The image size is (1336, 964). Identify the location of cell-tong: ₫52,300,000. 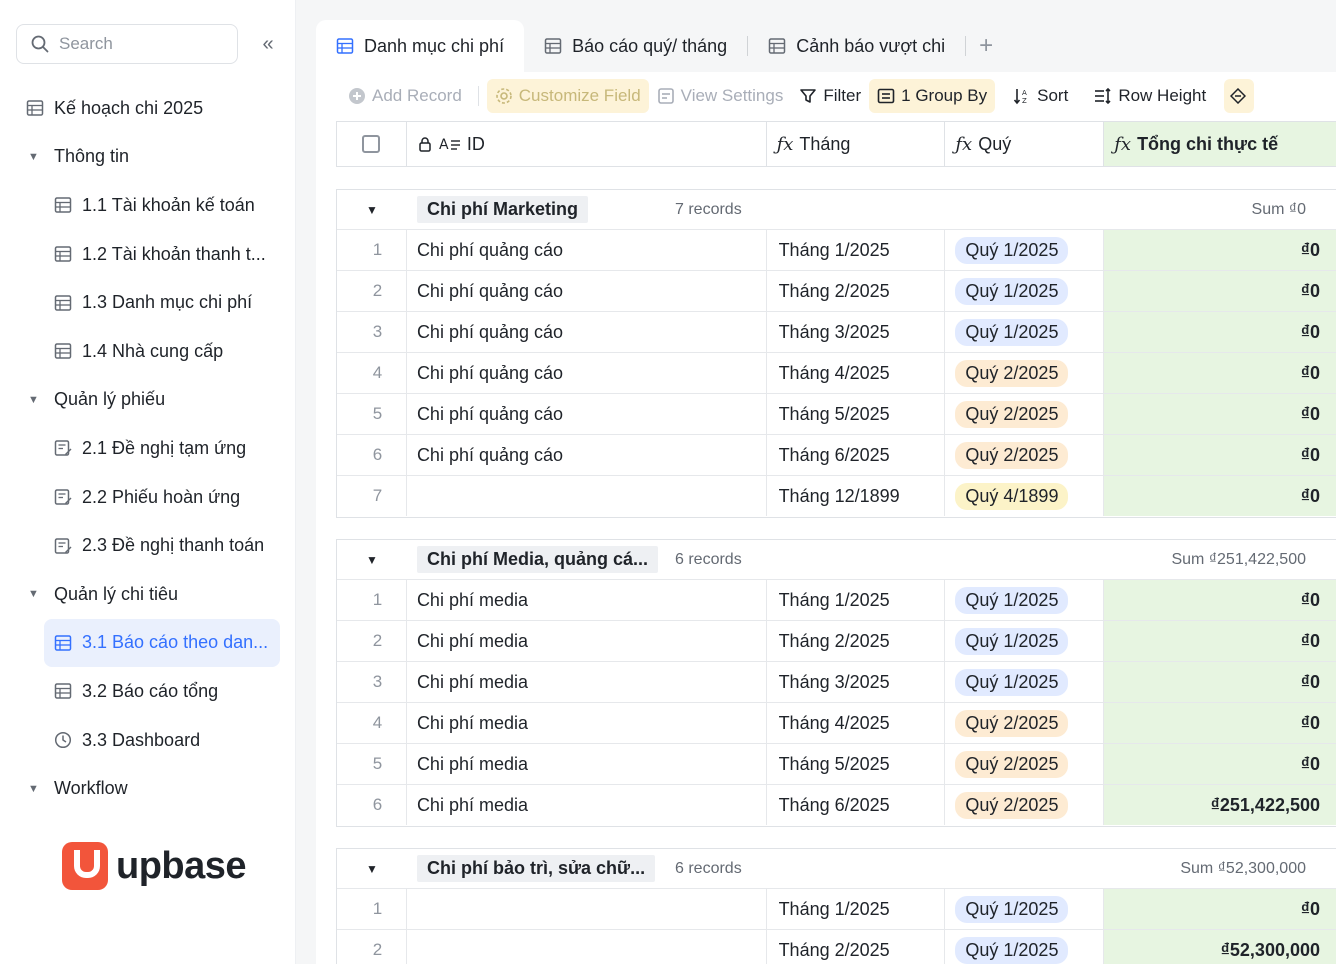
(1220, 947).